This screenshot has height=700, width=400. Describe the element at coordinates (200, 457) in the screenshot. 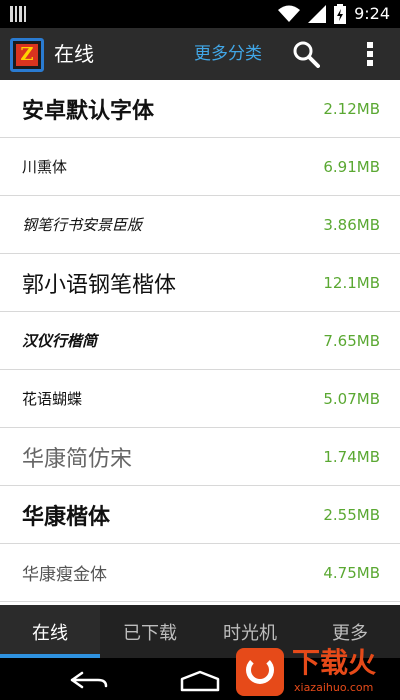

I see `list-item: 华康简仿宋 1.74MB` at that location.